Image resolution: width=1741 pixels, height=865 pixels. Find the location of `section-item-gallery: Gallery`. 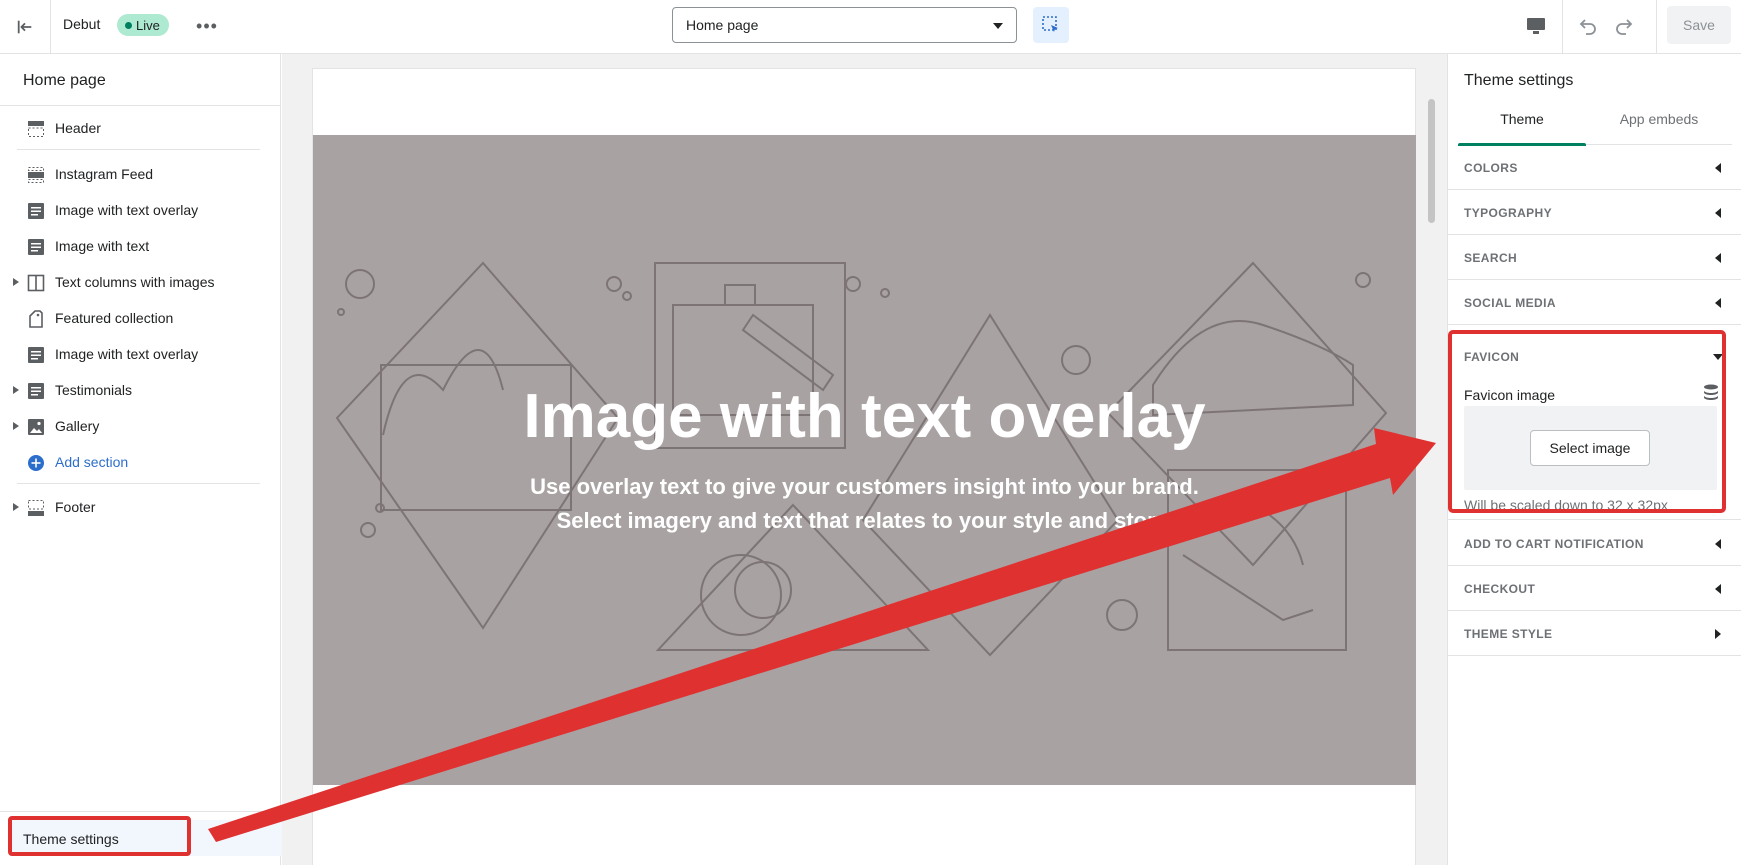

section-item-gallery: Gallery is located at coordinates (140, 426).